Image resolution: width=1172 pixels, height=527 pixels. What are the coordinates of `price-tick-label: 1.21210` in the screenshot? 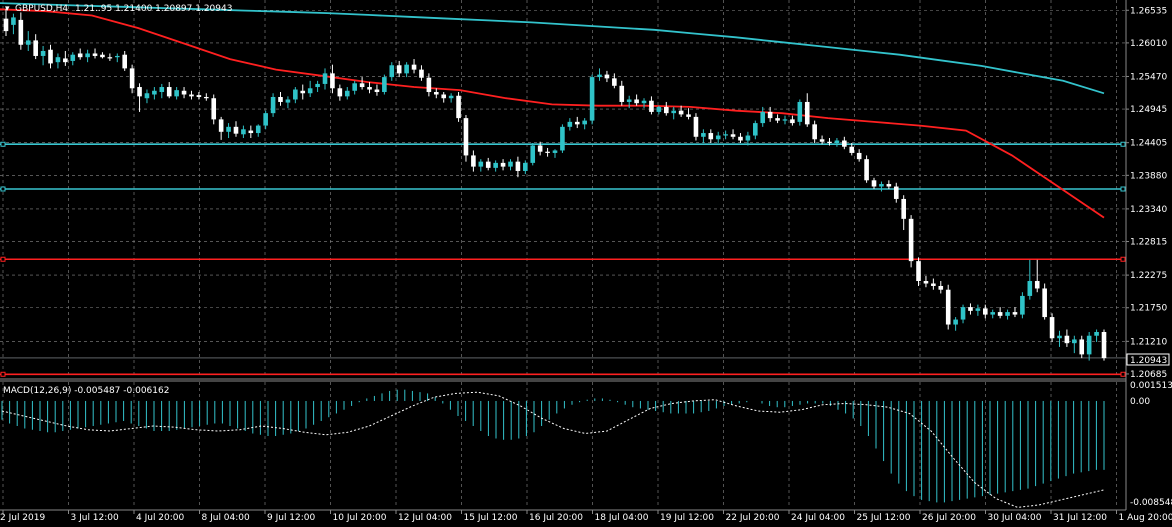 It's located at (1148, 342).